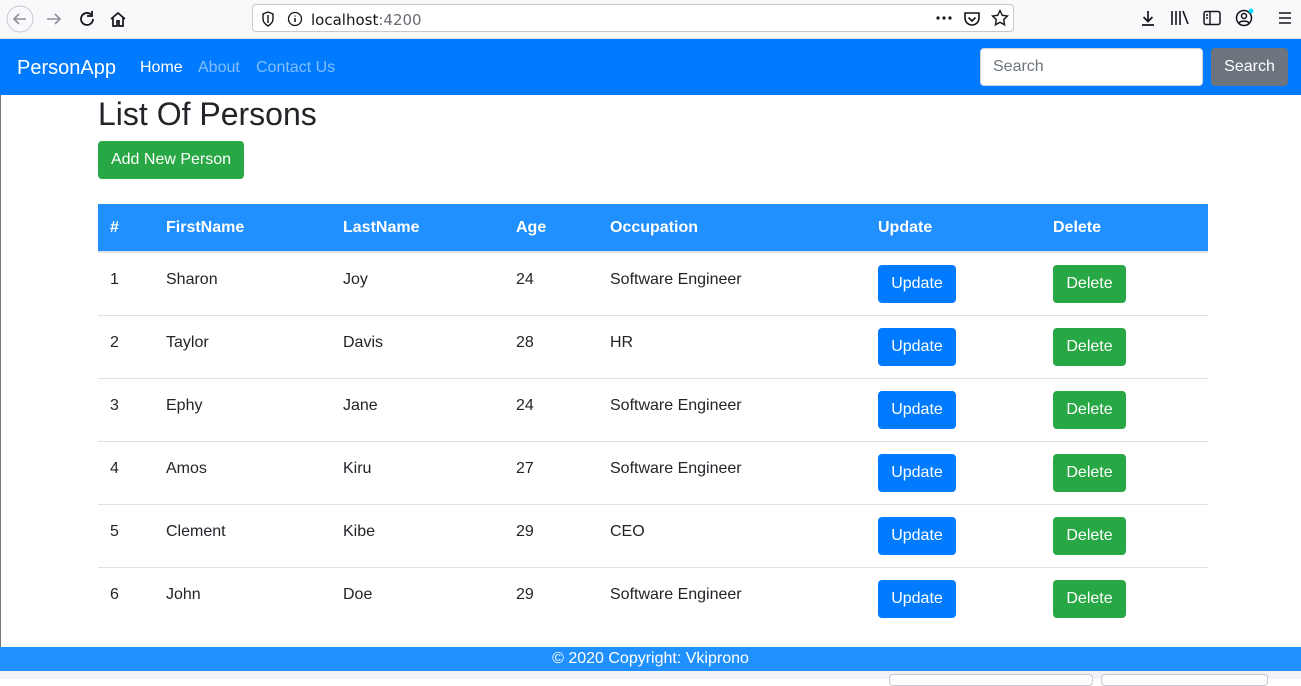 The height and width of the screenshot is (686, 1301). I want to click on forward-icon, so click(54, 19).